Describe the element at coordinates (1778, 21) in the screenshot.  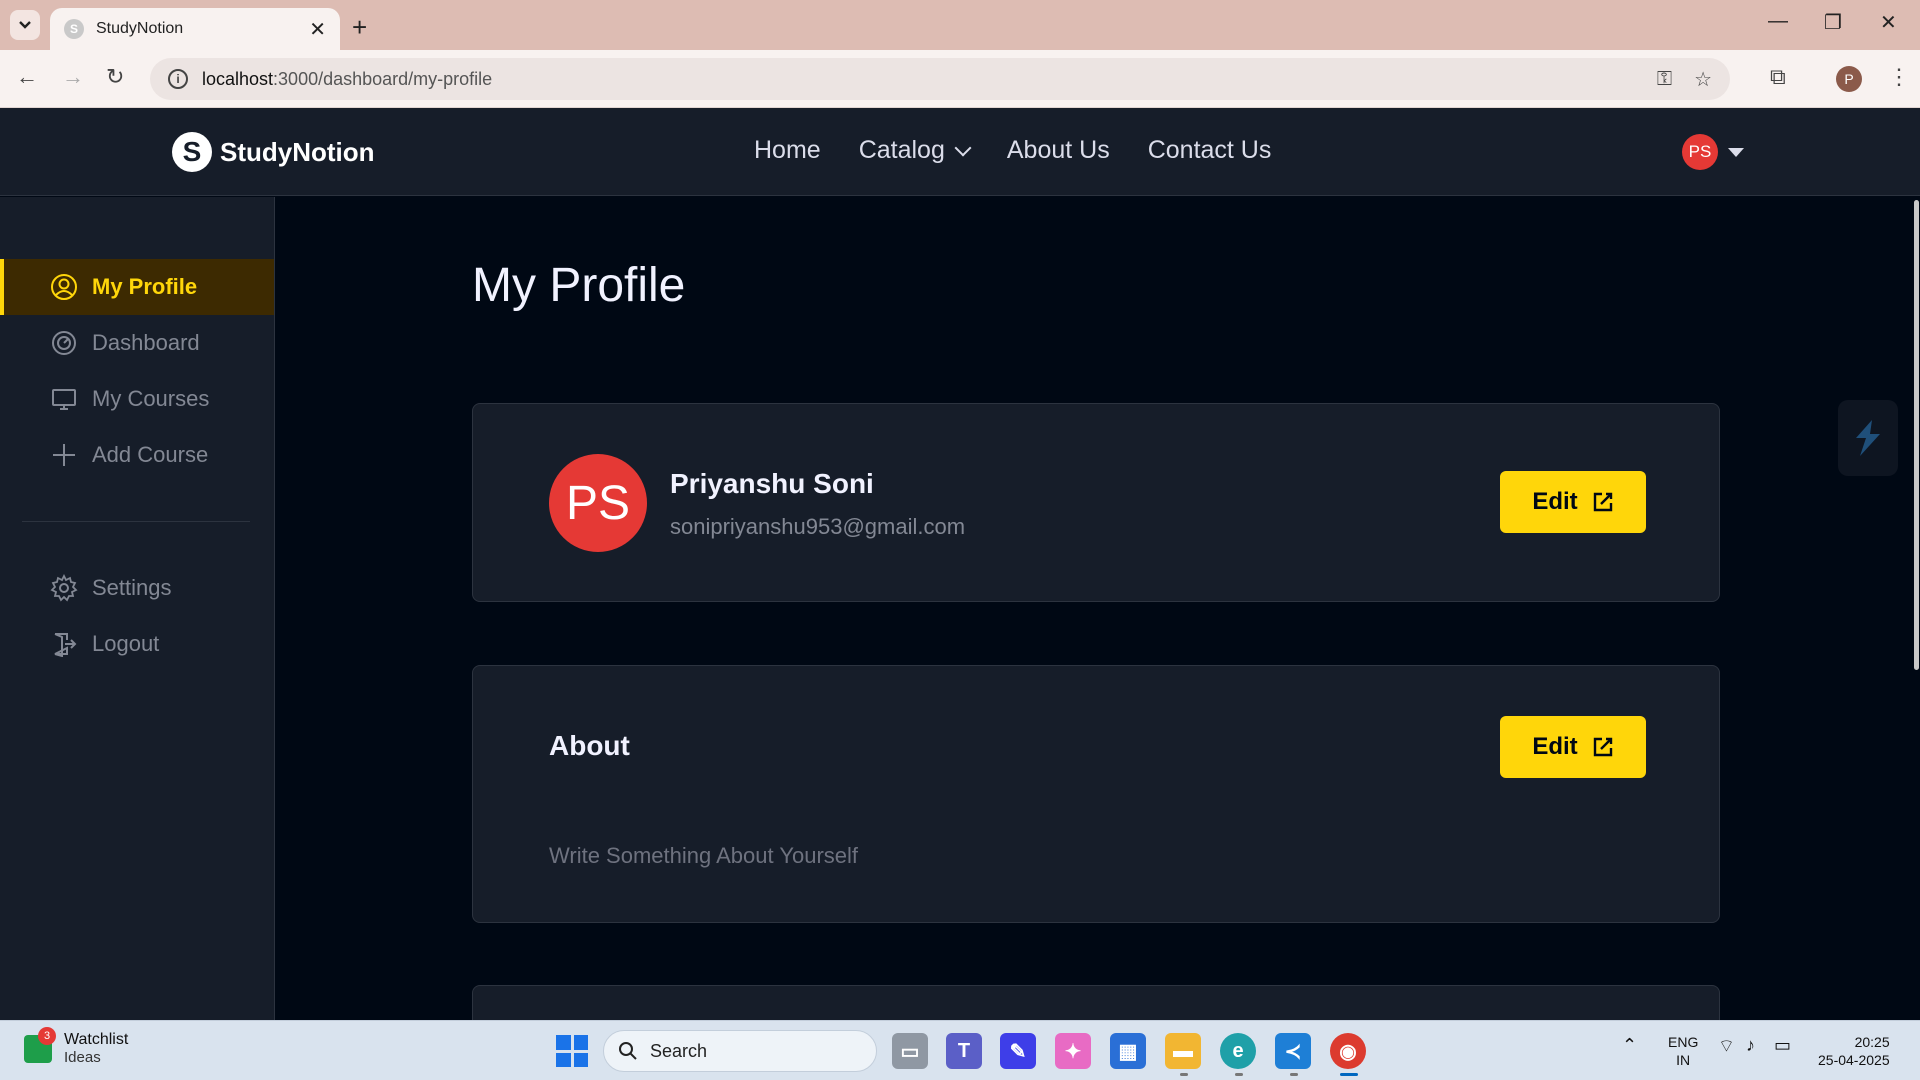
I see `minimize-icon: —` at that location.